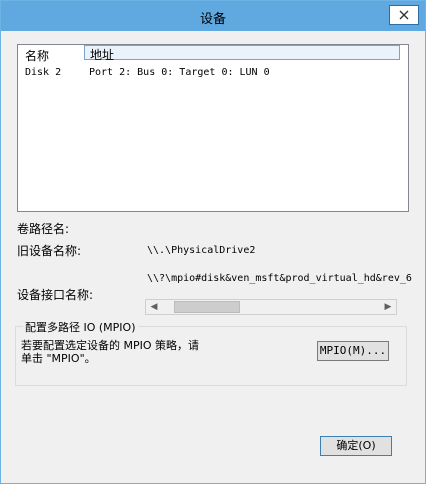 The height and width of the screenshot is (484, 426). What do you see at coordinates (58, 358) in the screenshot?
I see `mpio-description-line2: 单击 "MPIO"。` at bounding box center [58, 358].